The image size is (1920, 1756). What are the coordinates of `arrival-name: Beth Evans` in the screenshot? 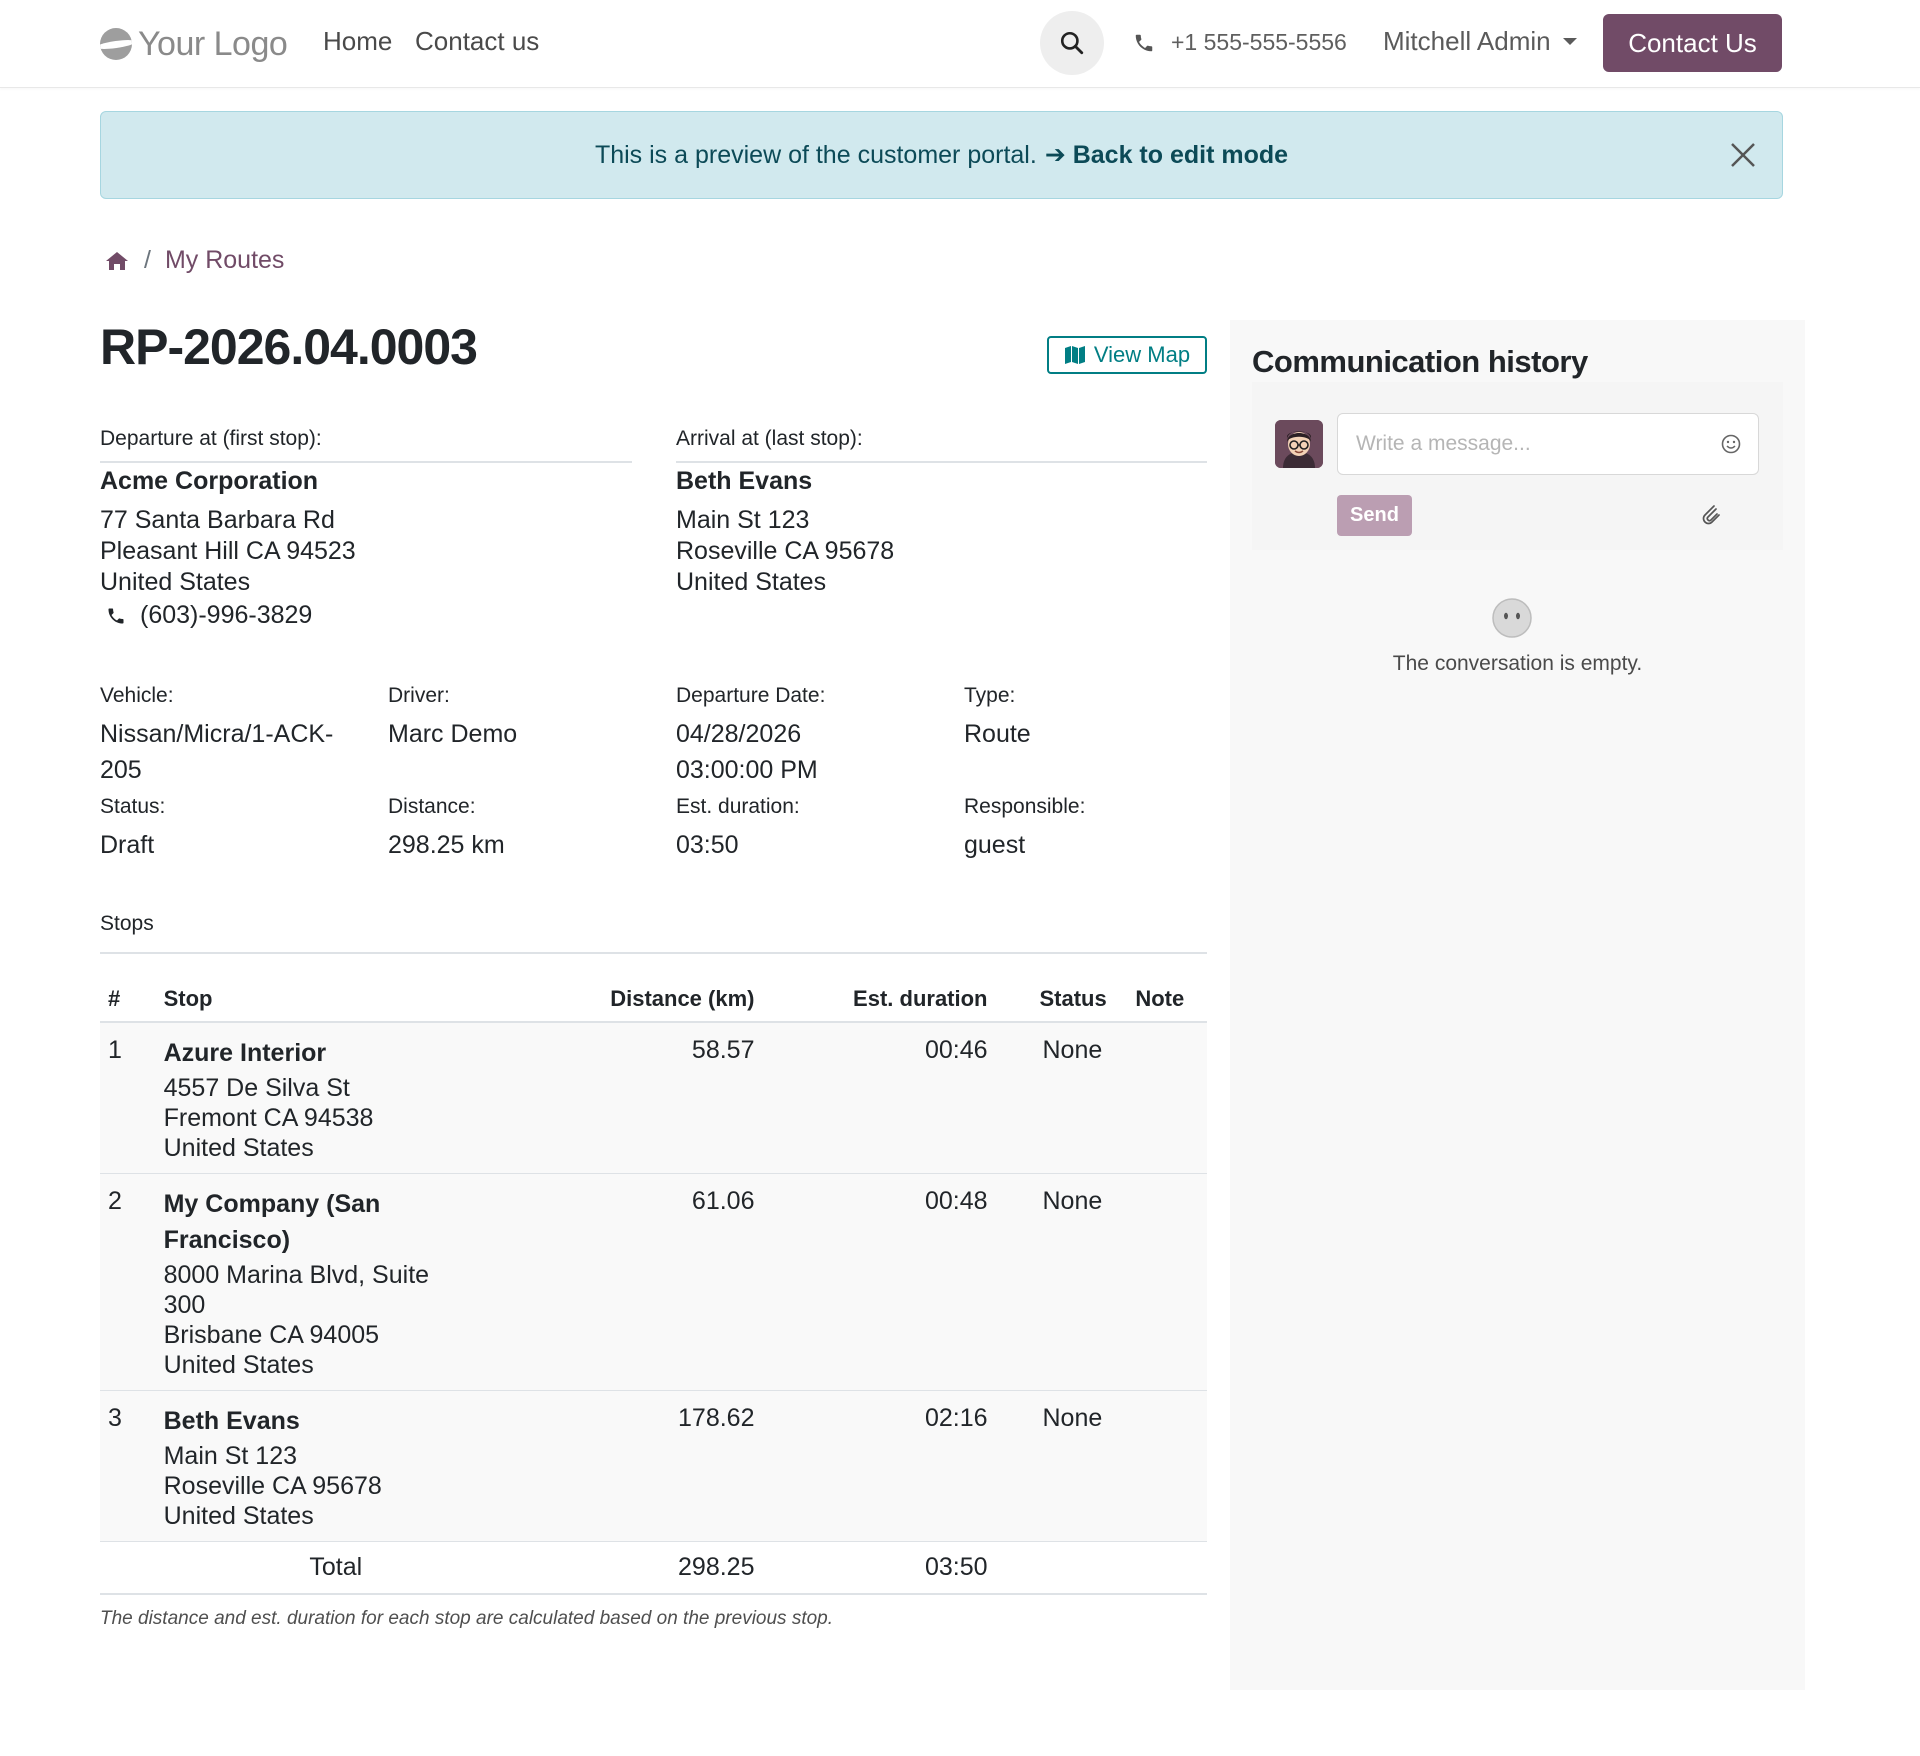 It's located at (744, 481).